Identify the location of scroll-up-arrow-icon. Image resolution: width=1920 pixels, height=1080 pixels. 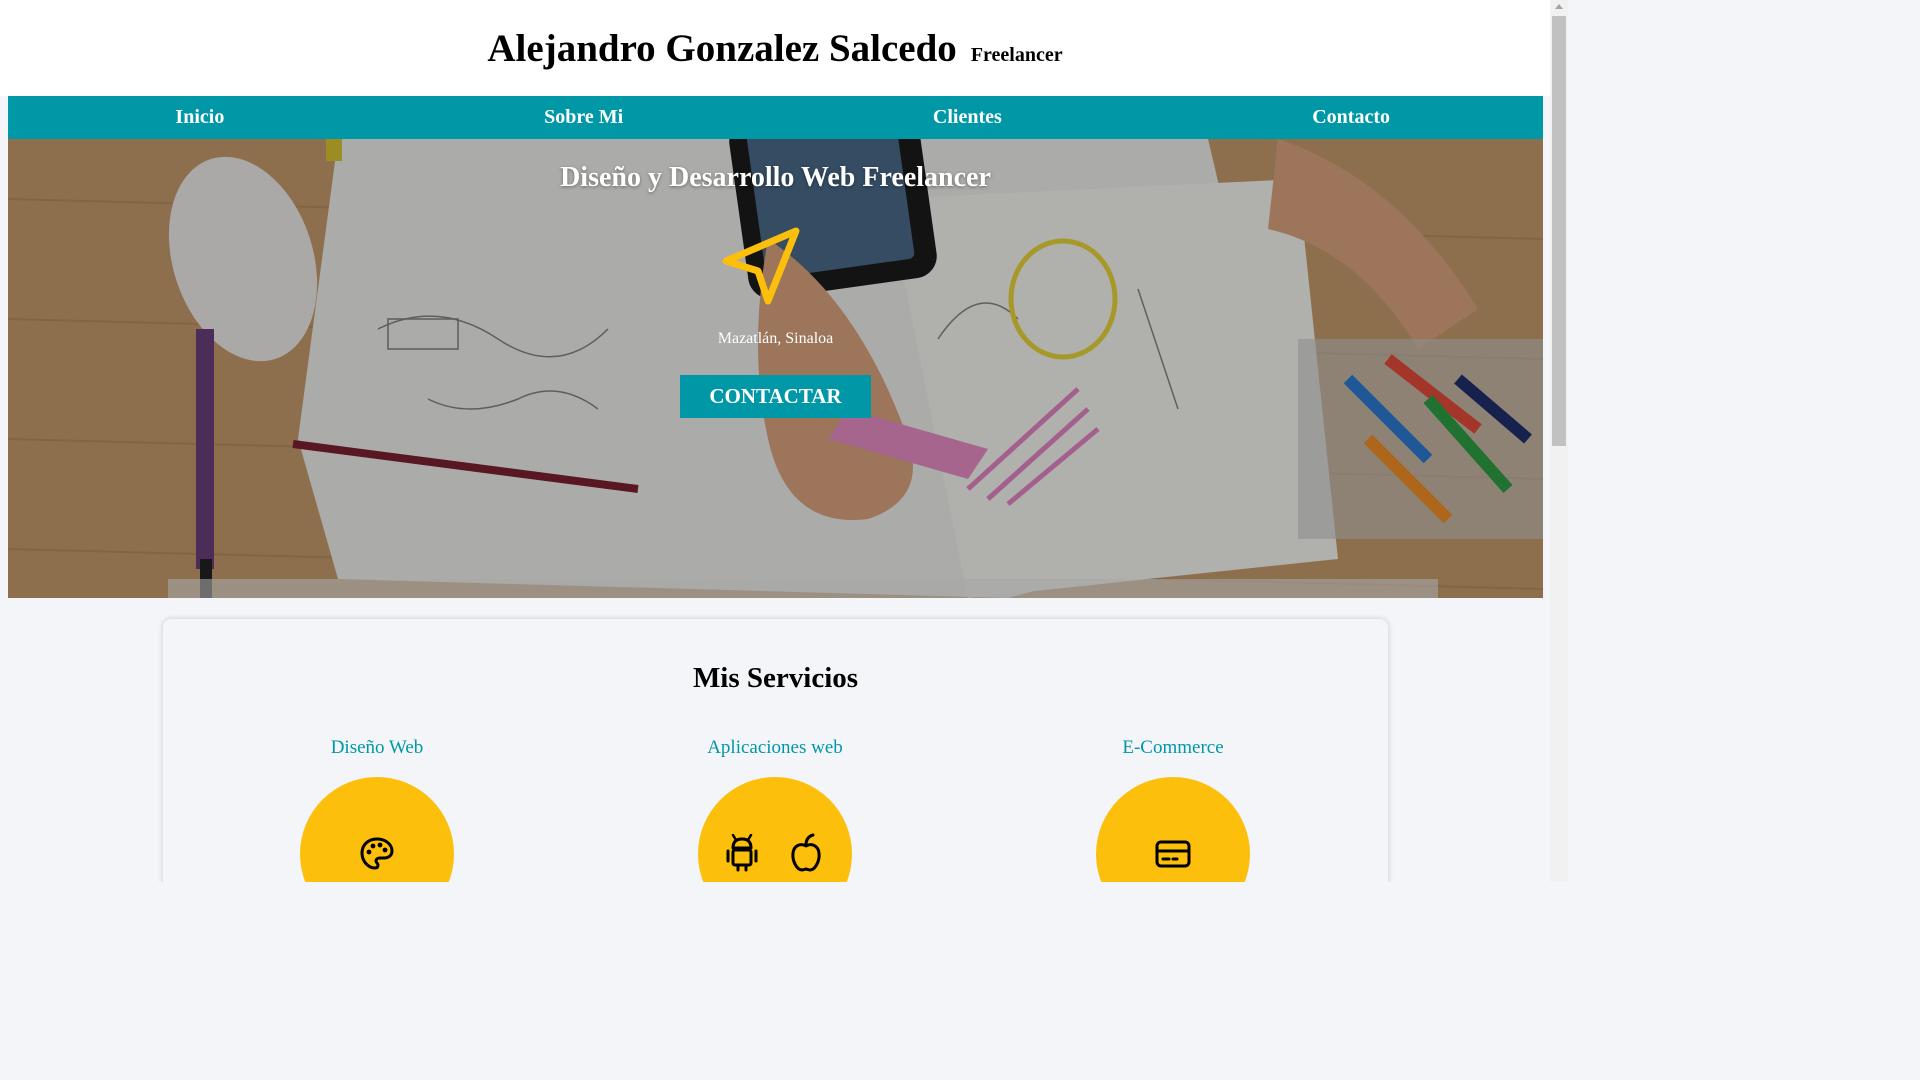
(1559, 6).